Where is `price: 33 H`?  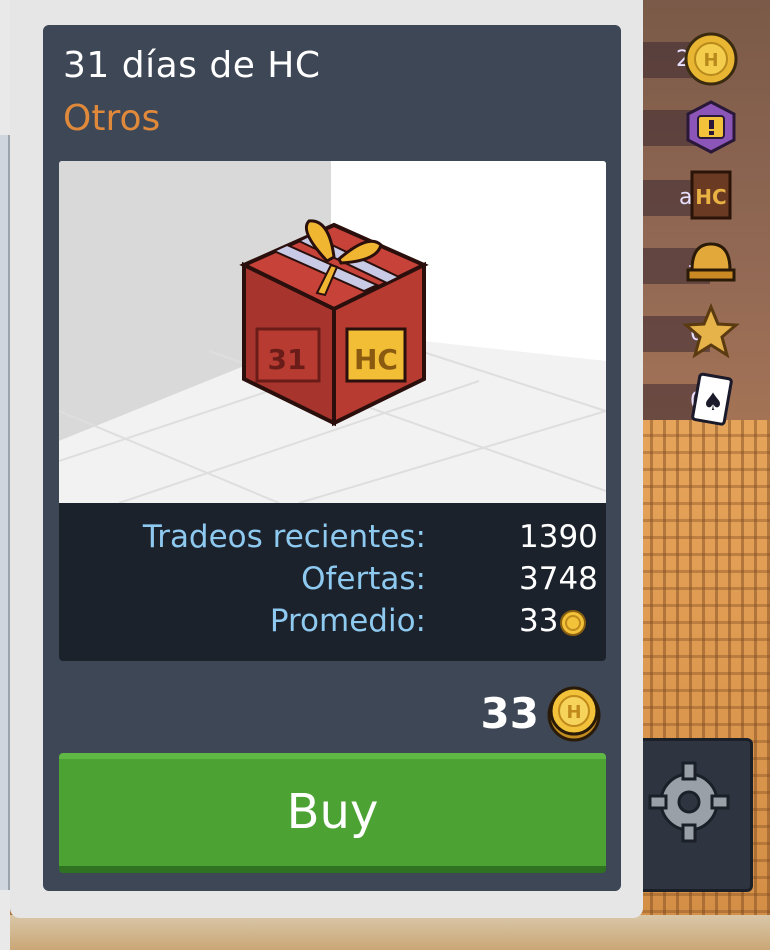 price: 33 H is located at coordinates (541, 714).